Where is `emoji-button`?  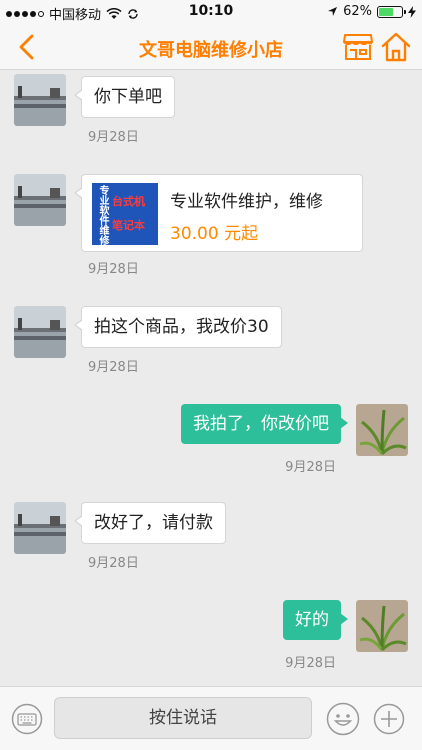
emoji-button is located at coordinates (343, 719).